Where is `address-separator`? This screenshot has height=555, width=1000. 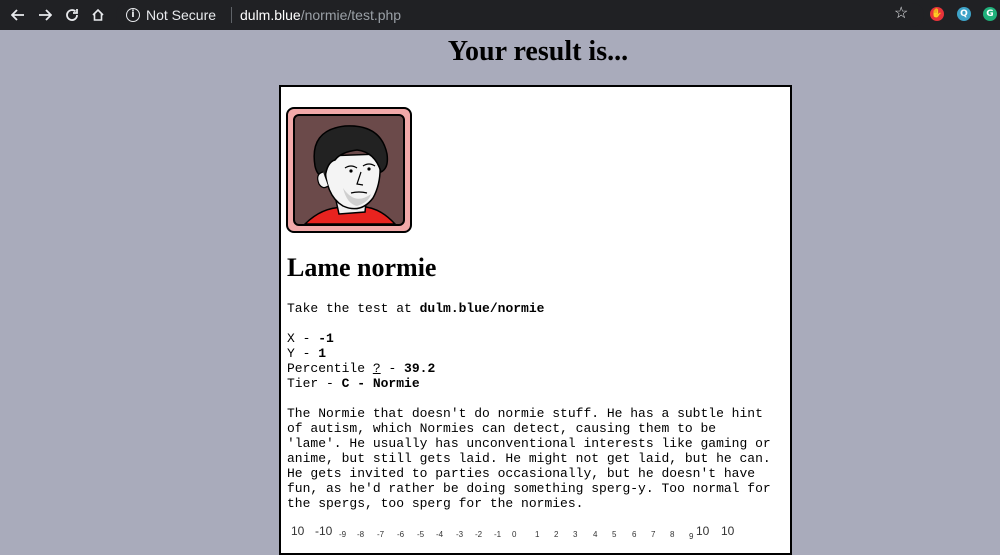 address-separator is located at coordinates (231, 15).